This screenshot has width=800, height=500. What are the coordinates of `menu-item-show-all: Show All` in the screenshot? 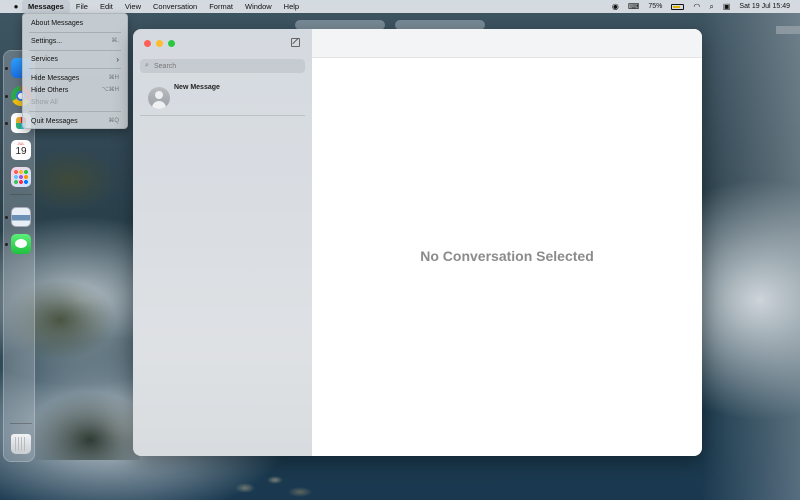 It's located at (75, 102).